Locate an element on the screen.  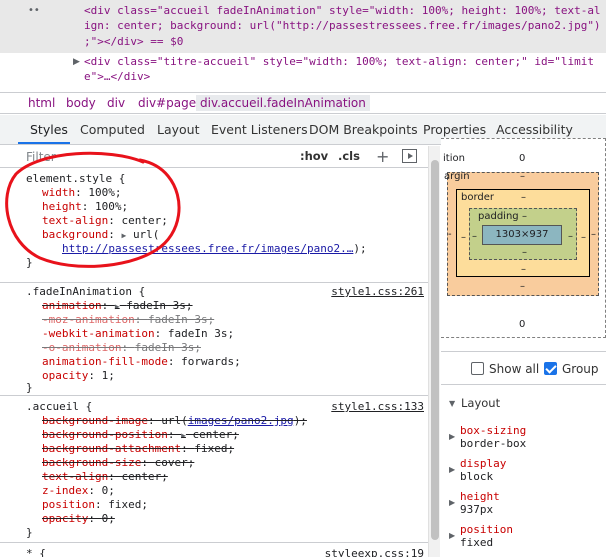
style-property: animation: ▶ fadeIn 3s; is located at coordinates (117, 306).